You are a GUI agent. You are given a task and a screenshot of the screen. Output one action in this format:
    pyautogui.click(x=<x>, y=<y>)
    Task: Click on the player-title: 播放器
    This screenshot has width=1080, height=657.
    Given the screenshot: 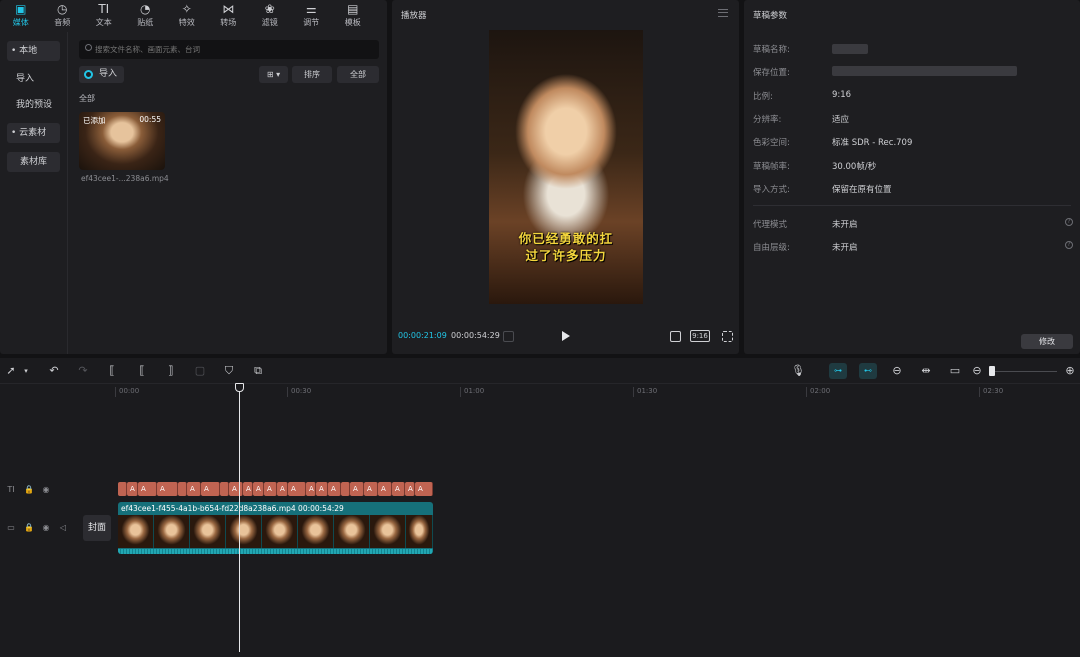 What is the action you would take?
    pyautogui.click(x=414, y=16)
    